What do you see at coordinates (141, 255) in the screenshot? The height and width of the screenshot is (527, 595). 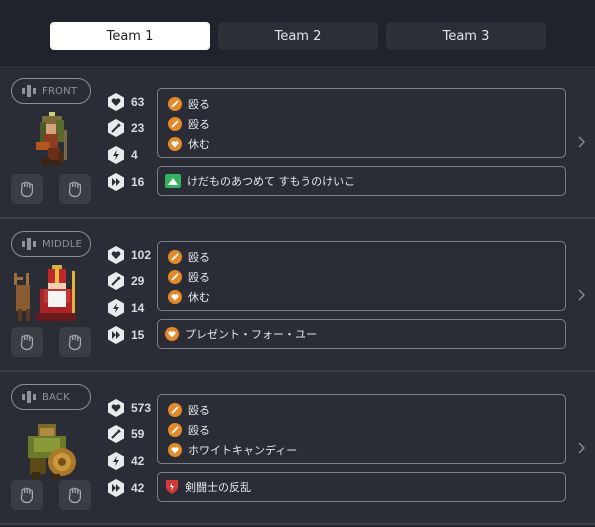 I see `stat-value: 102` at bounding box center [141, 255].